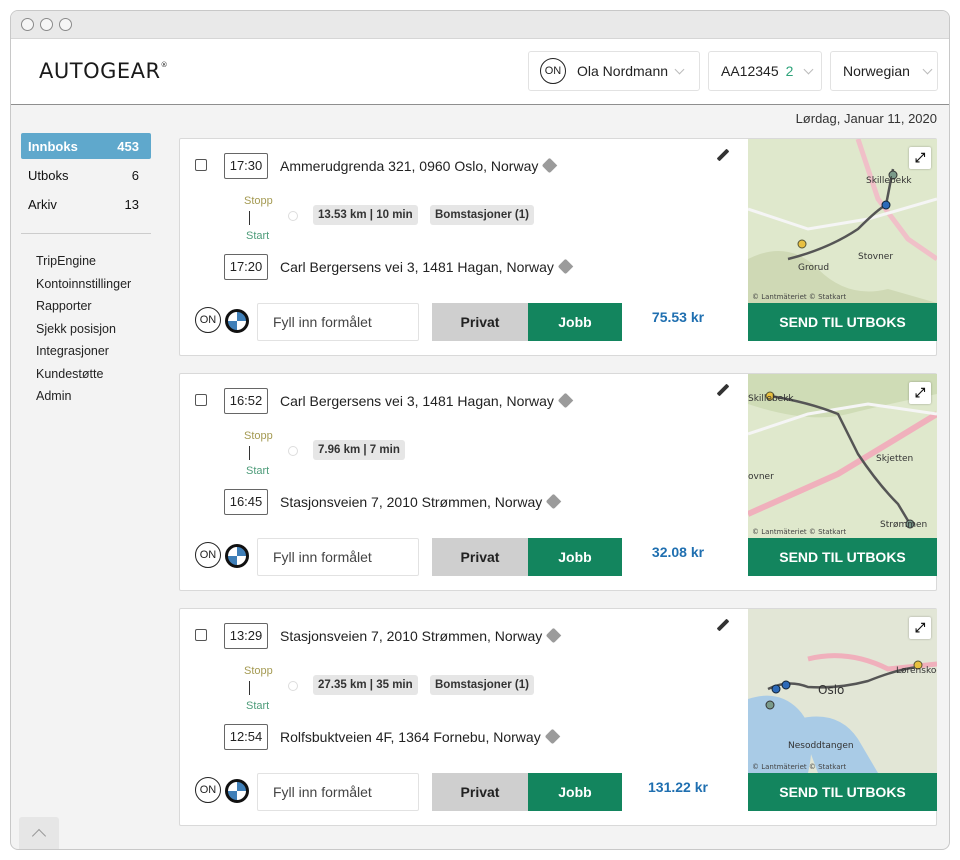 The image size is (960, 860). What do you see at coordinates (46, 24) in the screenshot?
I see `window-minimize-button` at bounding box center [46, 24].